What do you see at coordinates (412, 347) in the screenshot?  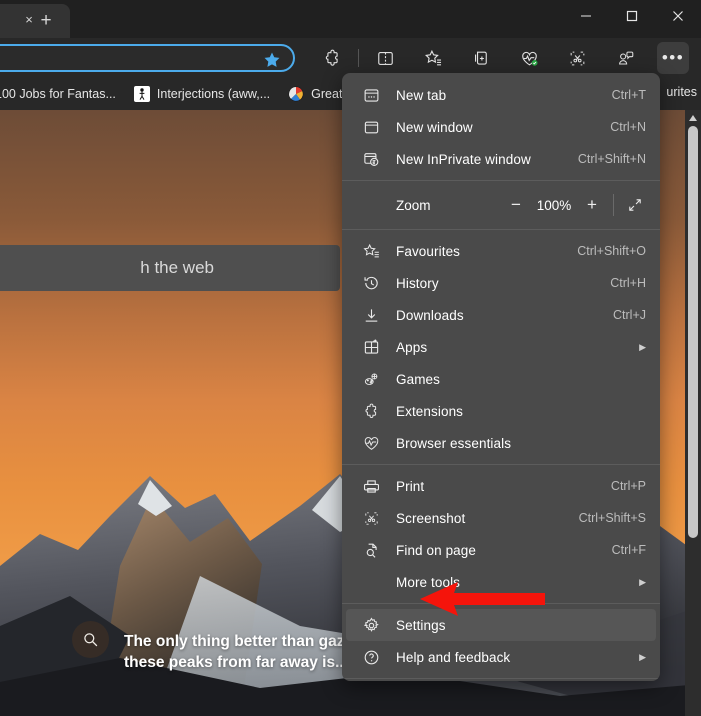 I see `menu-item-label: Apps` at bounding box center [412, 347].